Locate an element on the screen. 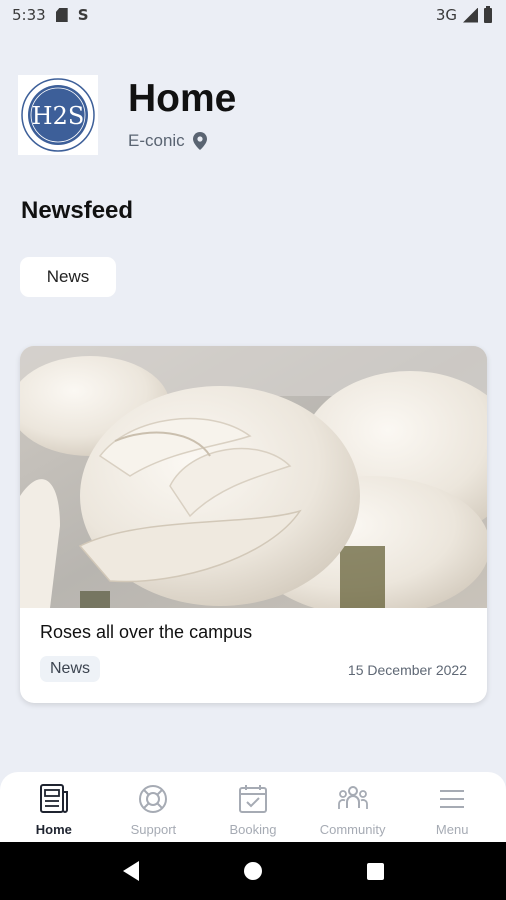 This screenshot has height=900, width=506. newspaper-icon is located at coordinates (53, 798).